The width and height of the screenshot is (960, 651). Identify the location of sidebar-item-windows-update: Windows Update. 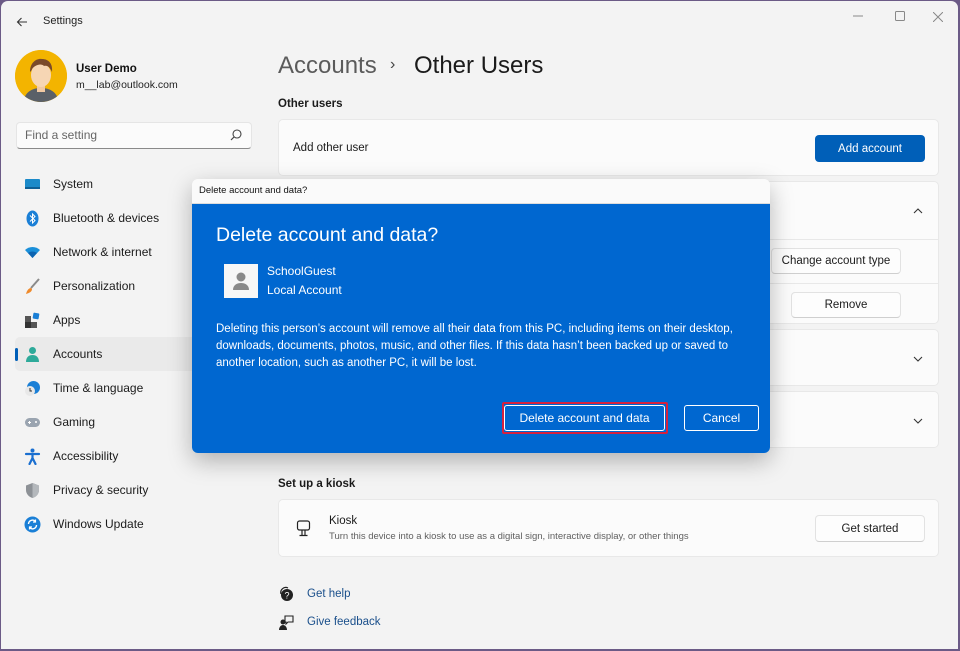
(140, 524).